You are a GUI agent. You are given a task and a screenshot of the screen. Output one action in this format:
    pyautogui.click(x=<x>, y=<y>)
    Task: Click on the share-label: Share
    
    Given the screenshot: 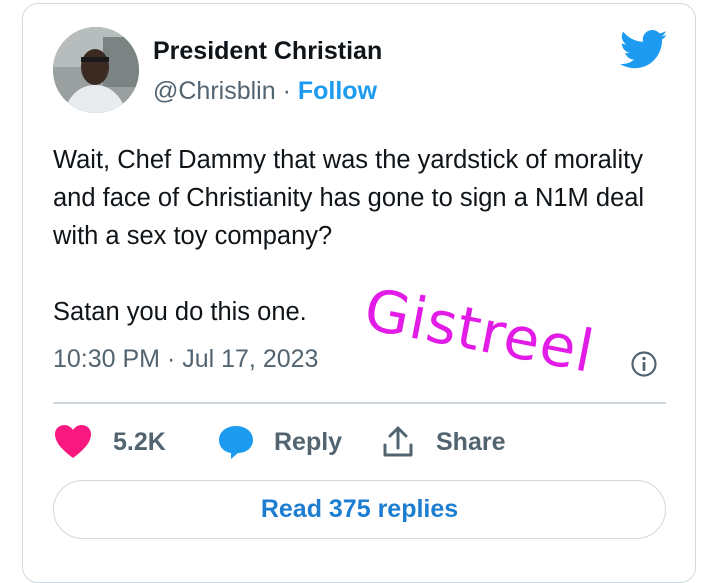 What is the action you would take?
    pyautogui.click(x=471, y=441)
    